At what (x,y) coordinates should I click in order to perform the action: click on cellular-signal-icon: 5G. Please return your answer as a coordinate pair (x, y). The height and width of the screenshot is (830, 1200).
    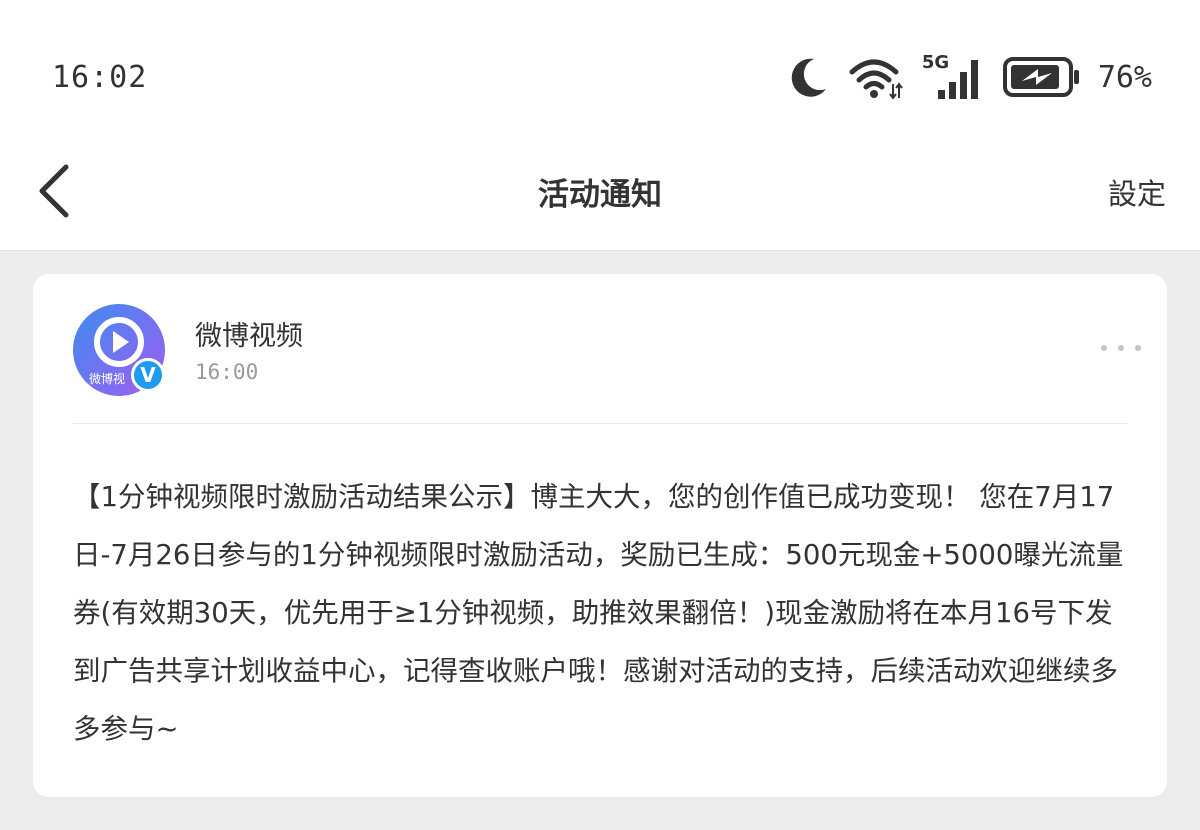
    Looking at the image, I should click on (953, 76).